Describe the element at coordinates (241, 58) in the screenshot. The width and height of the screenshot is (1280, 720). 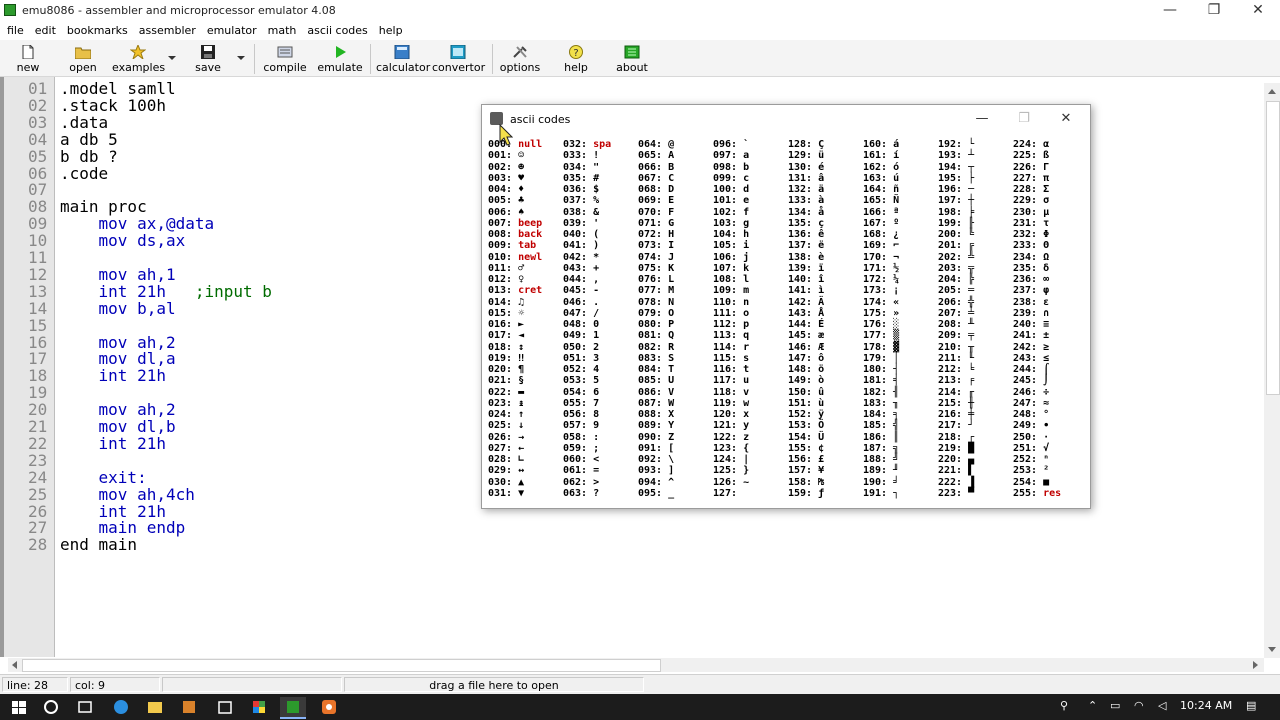
I see `save-dropdown-arrow-icon` at that location.